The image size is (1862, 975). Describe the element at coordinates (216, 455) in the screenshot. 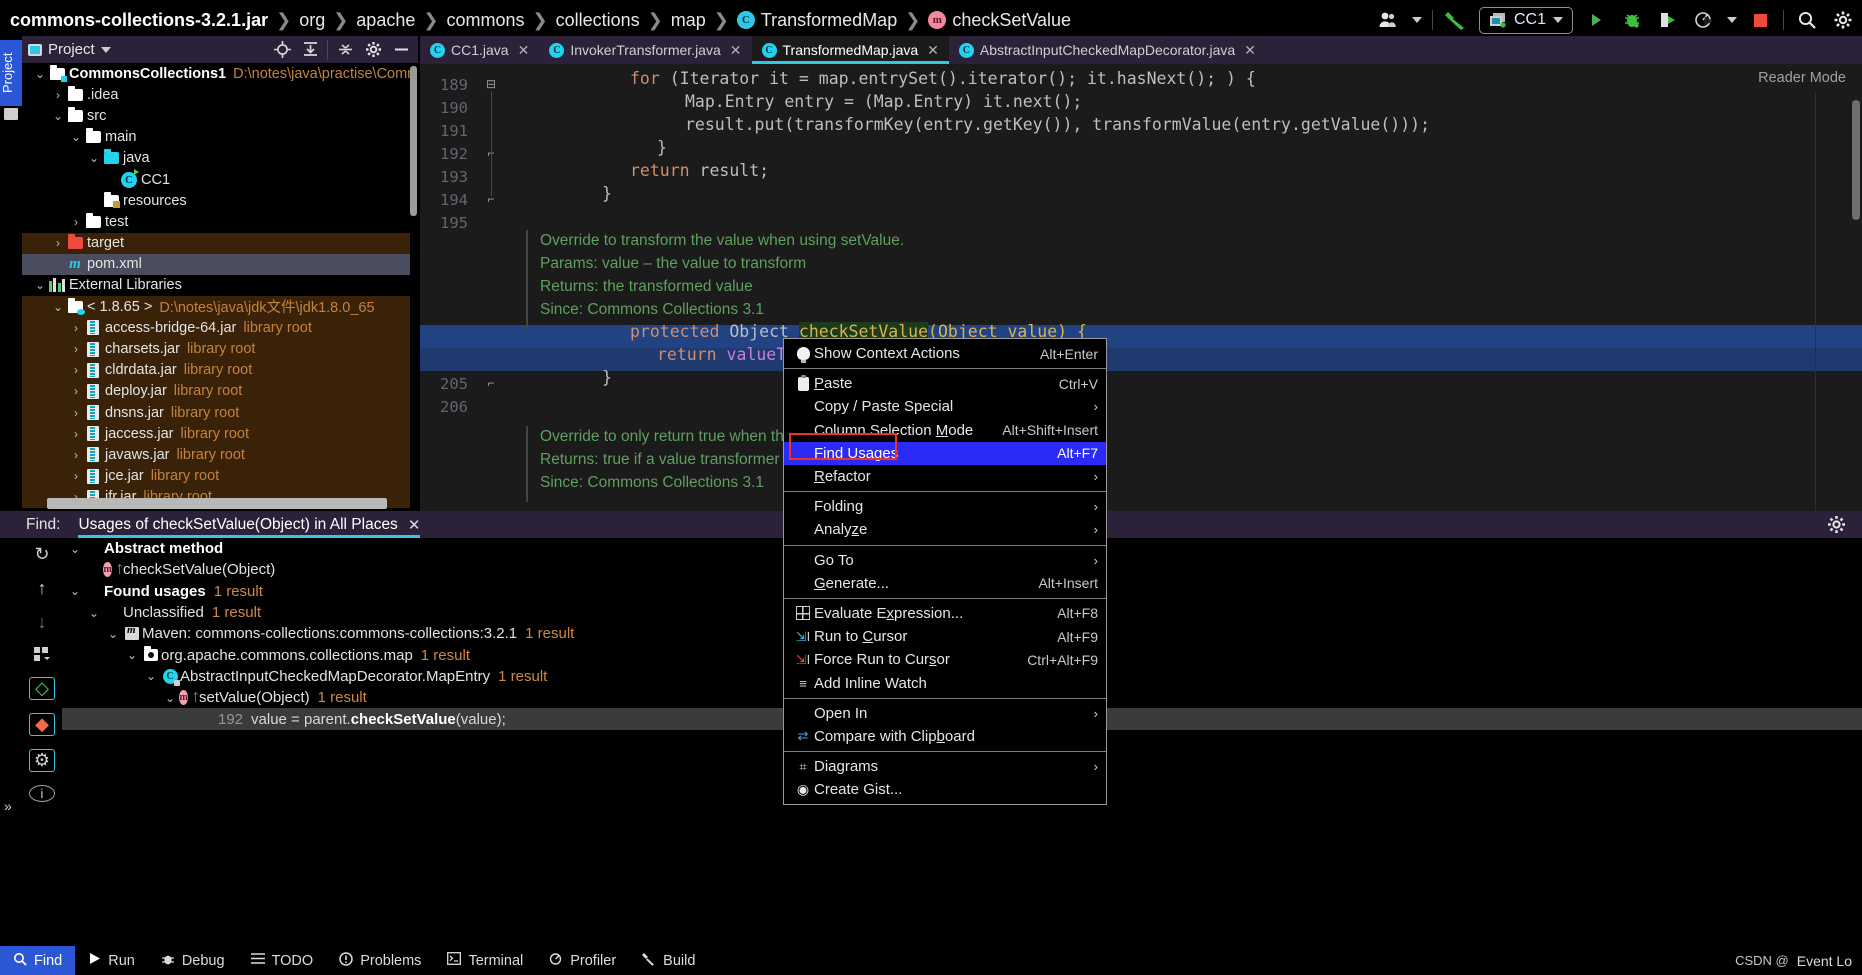

I see `project-tree-row: › javaws.jar library root` at that location.